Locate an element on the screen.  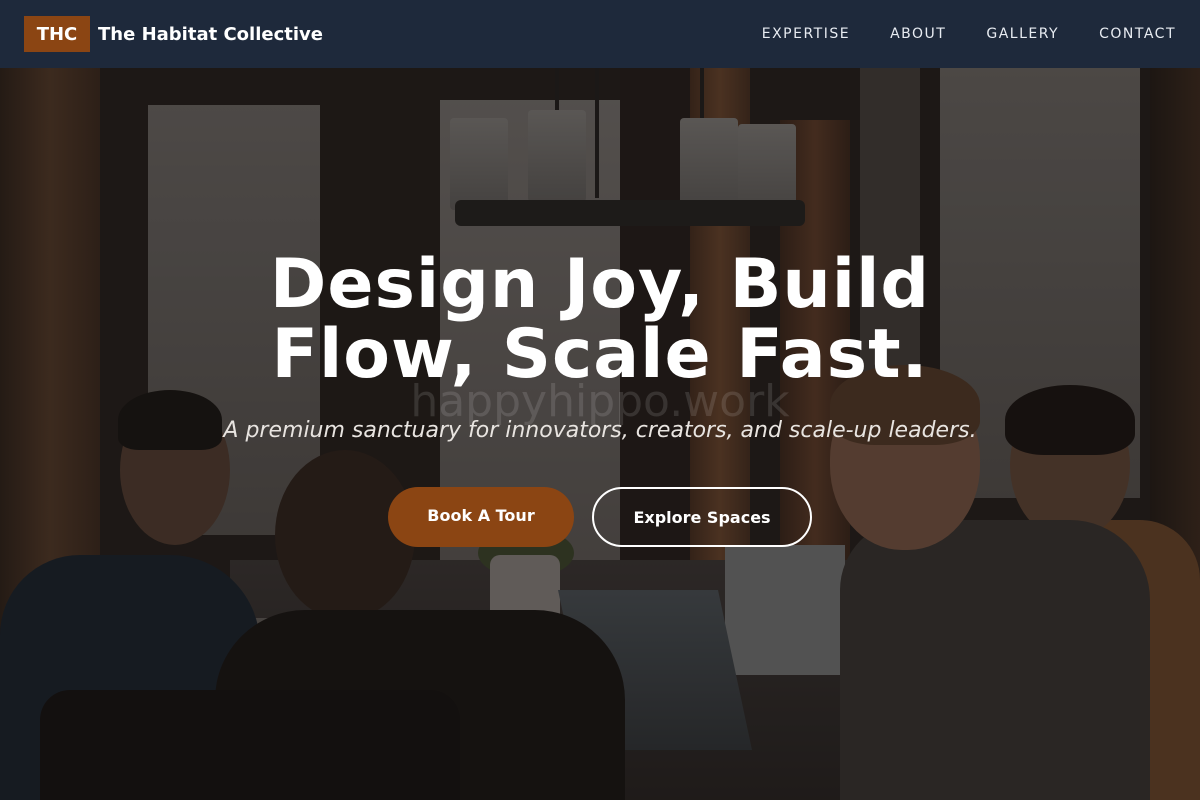
nav-item-about: ABOUT is located at coordinates (918, 34).